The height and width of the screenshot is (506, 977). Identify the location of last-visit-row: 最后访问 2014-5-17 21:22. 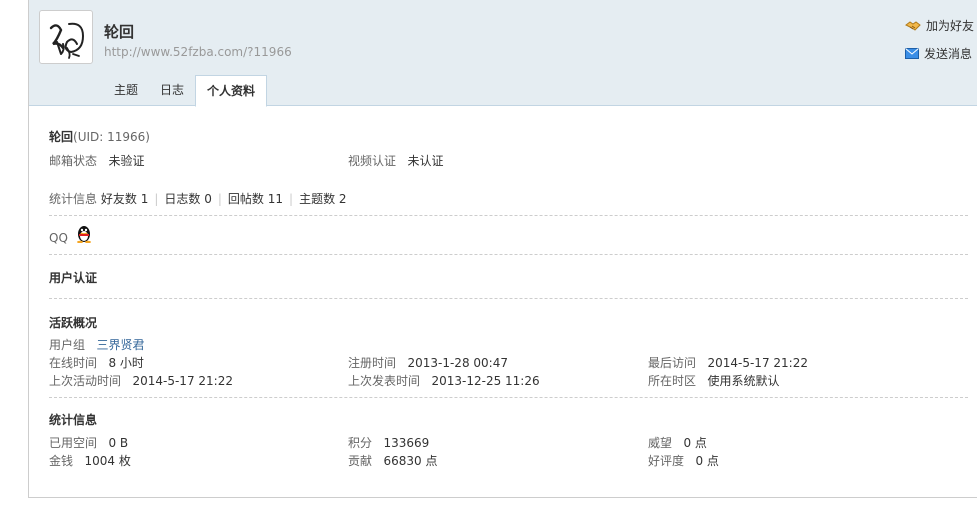
(728, 362).